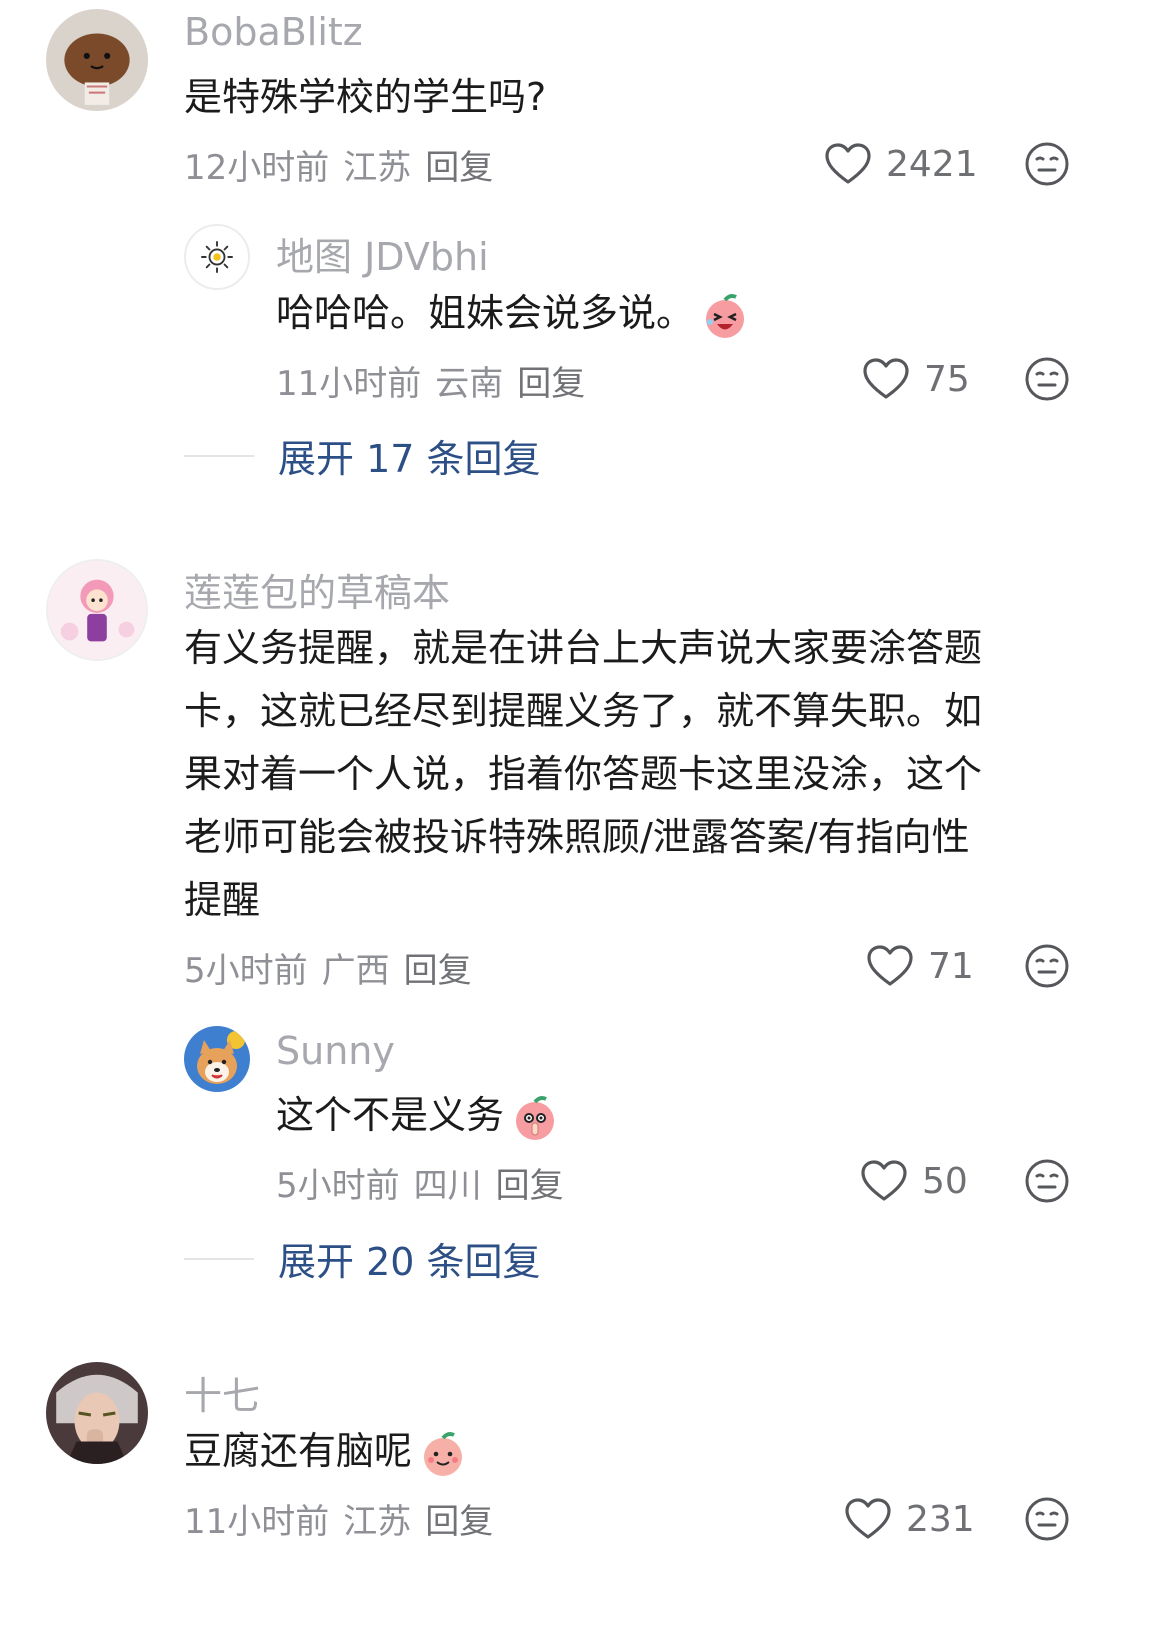 This screenshot has width=1170, height=1645. Describe the element at coordinates (469, 384) in the screenshot. I see `reply-location: 云南` at that location.